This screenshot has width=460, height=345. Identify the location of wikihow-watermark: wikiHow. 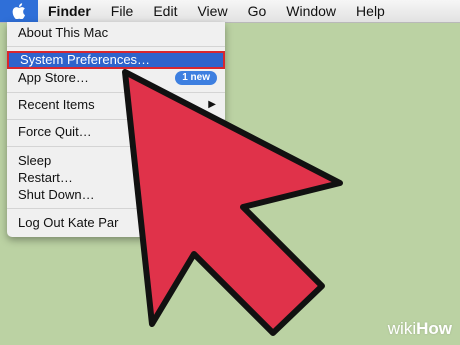
(420, 329).